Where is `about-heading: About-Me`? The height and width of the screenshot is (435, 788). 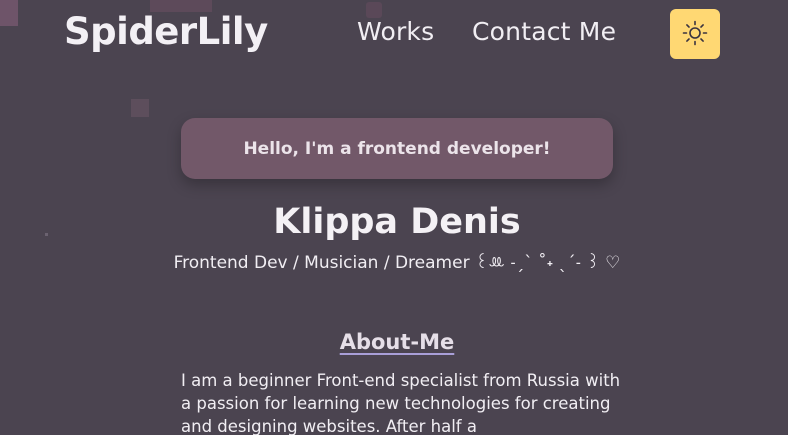 about-heading: About-Me is located at coordinates (397, 342).